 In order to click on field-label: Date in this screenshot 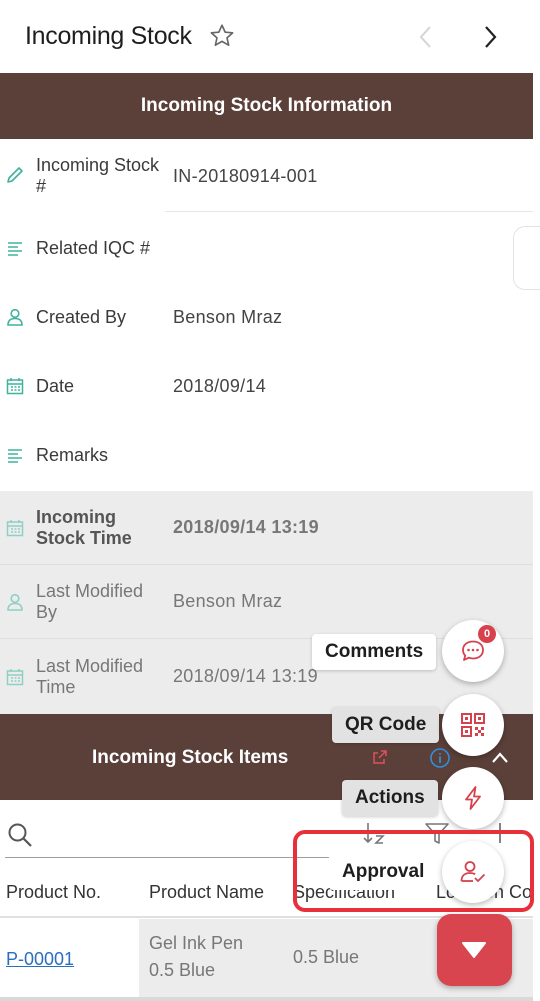, I will do `click(55, 386)`.